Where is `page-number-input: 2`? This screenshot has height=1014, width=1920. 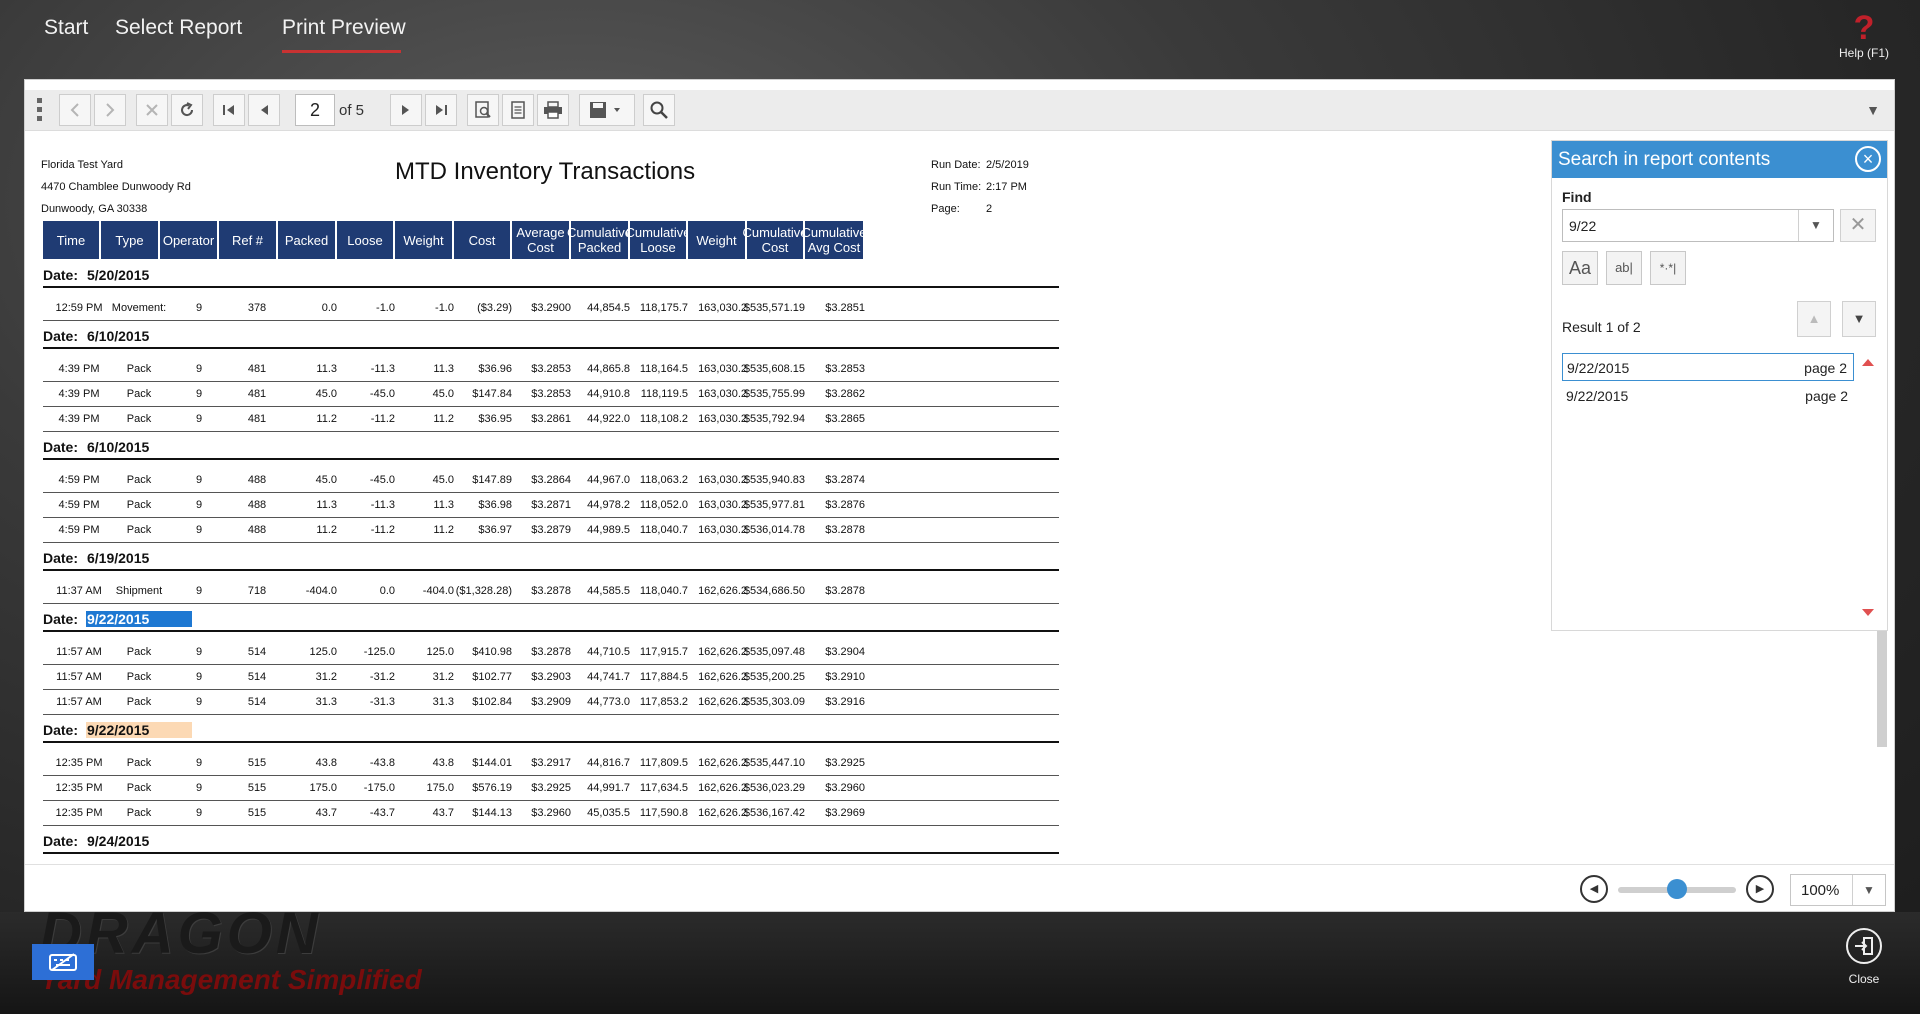
page-number-input: 2 is located at coordinates (315, 110).